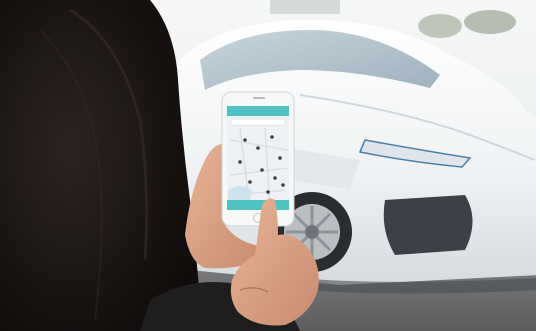 The image size is (540, 331). What do you see at coordinates (258, 122) in the screenshot?
I see `app-search-field` at bounding box center [258, 122].